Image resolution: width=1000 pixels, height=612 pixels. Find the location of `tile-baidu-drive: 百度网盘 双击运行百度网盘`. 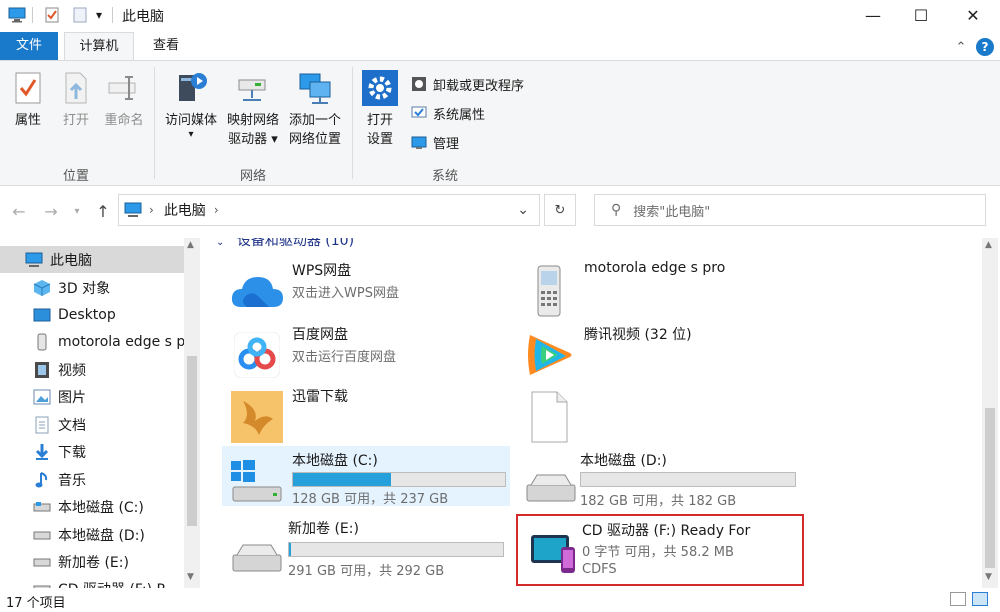

tile-baidu-drive: 百度网盘 双击运行百度网盘 is located at coordinates (366, 352).